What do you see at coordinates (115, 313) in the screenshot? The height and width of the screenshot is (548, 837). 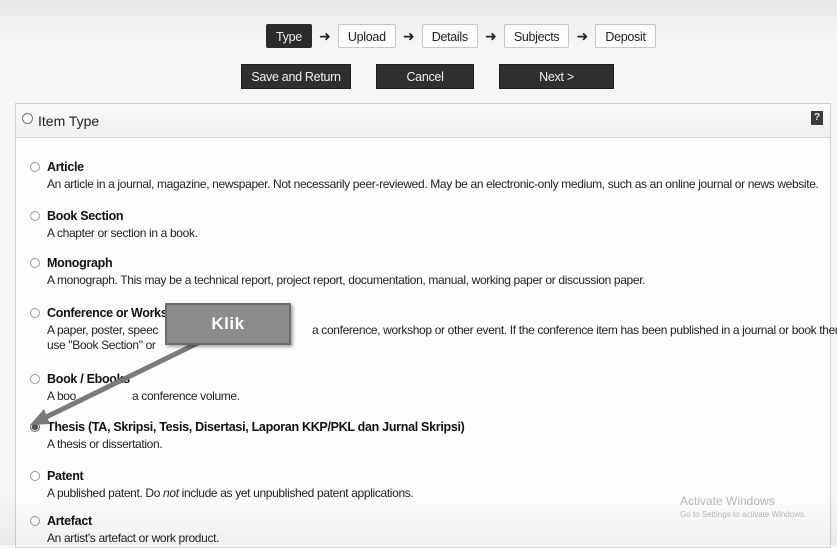 I see `item-type-name: Conference or Worksho` at bounding box center [115, 313].